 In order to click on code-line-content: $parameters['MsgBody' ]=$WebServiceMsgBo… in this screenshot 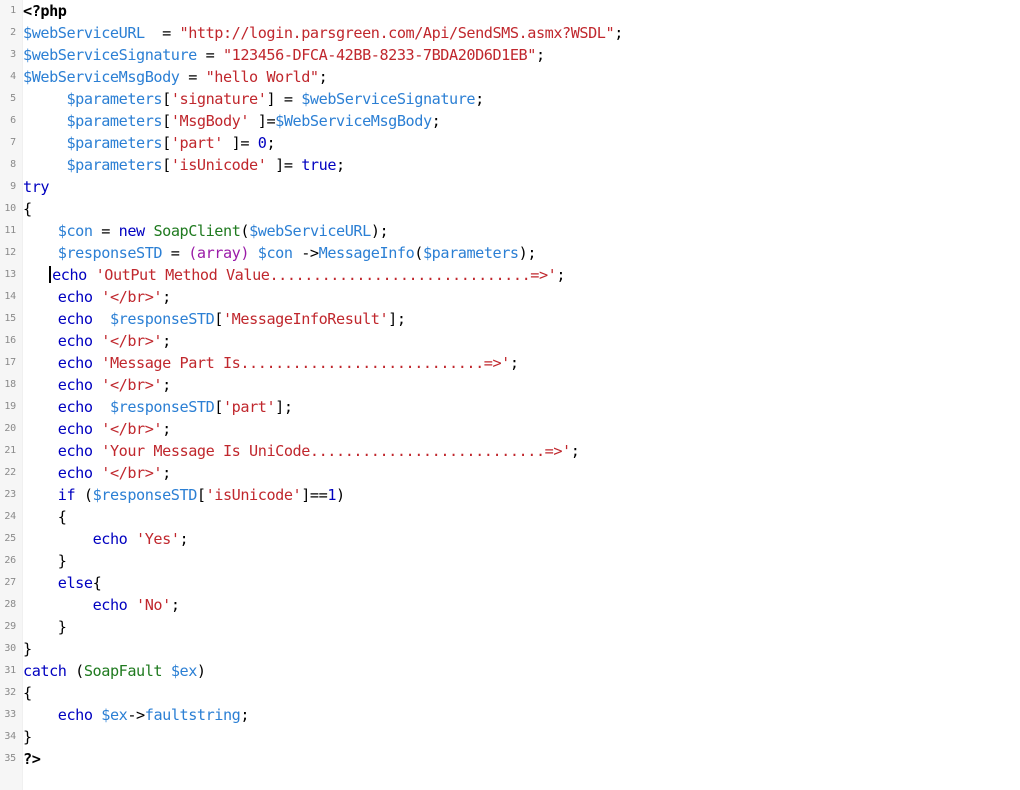, I will do `click(520, 121)`.